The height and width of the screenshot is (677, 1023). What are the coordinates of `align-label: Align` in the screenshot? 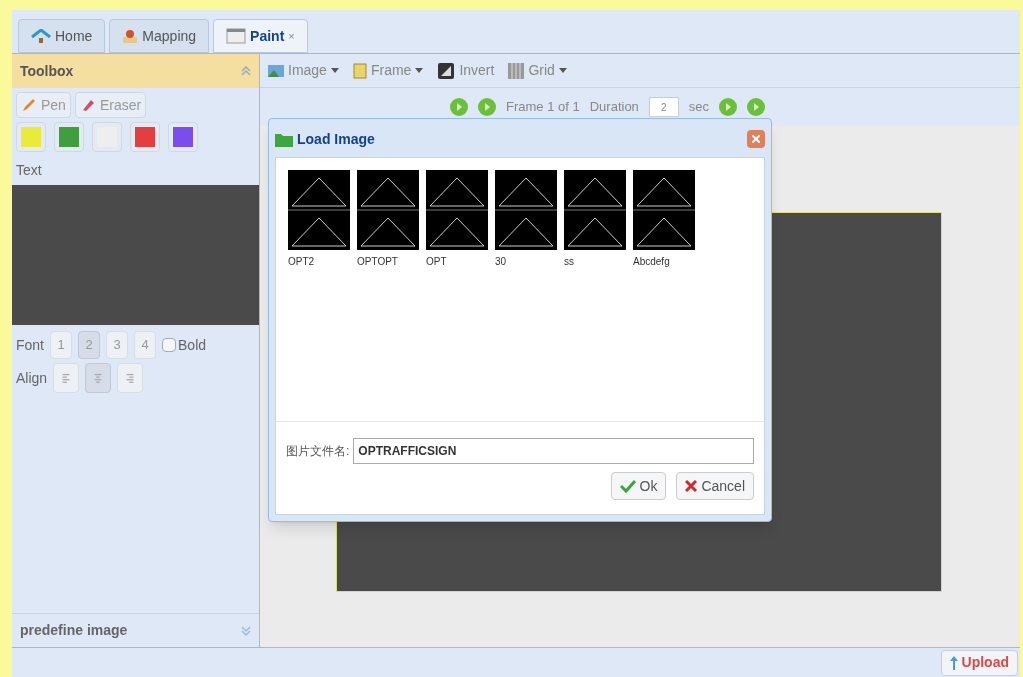 It's located at (32, 378).